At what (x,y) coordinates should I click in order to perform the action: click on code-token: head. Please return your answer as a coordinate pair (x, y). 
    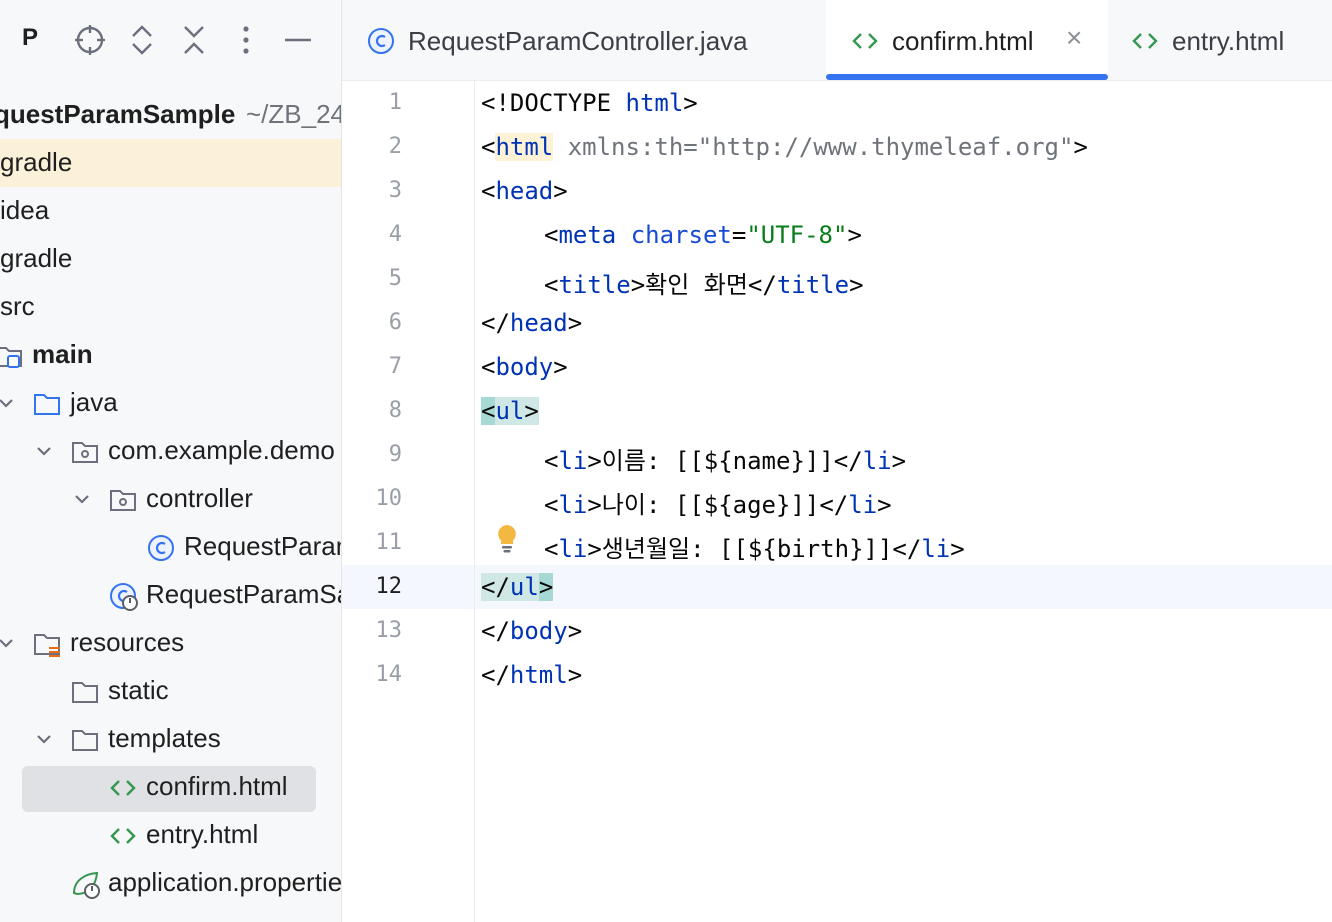
    Looking at the image, I should click on (538, 323).